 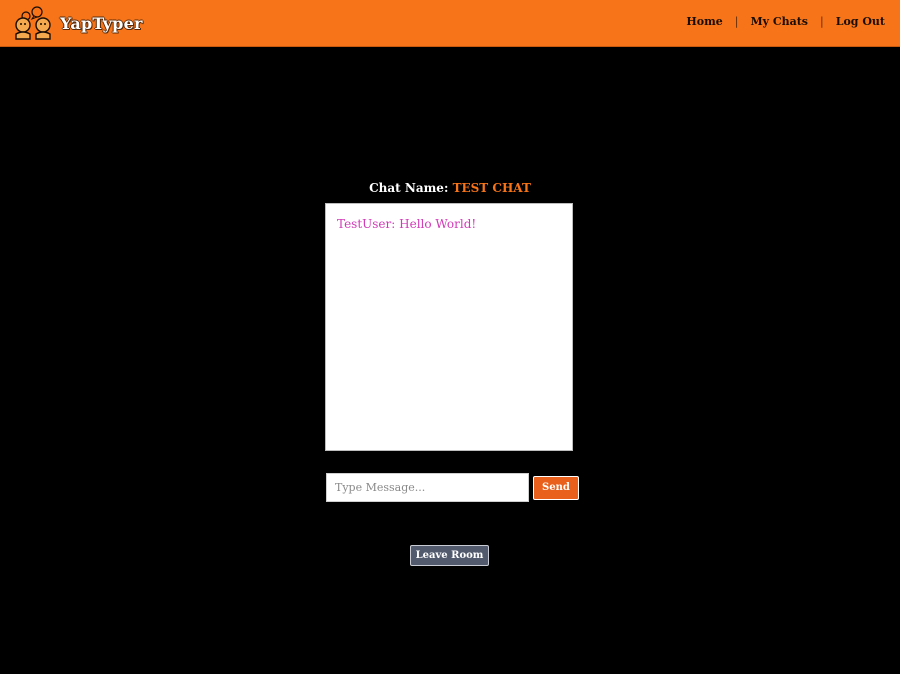 I want to click on send-button: Send, so click(x=556, y=487).